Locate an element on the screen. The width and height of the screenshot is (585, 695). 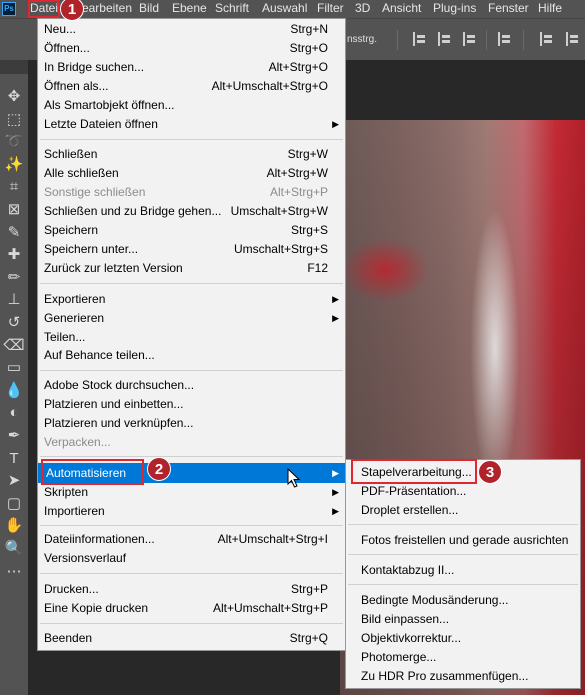
submenu-item-crop-straighten: Fotos freistellen und gerade ausrichten is located at coordinates (463, 540).